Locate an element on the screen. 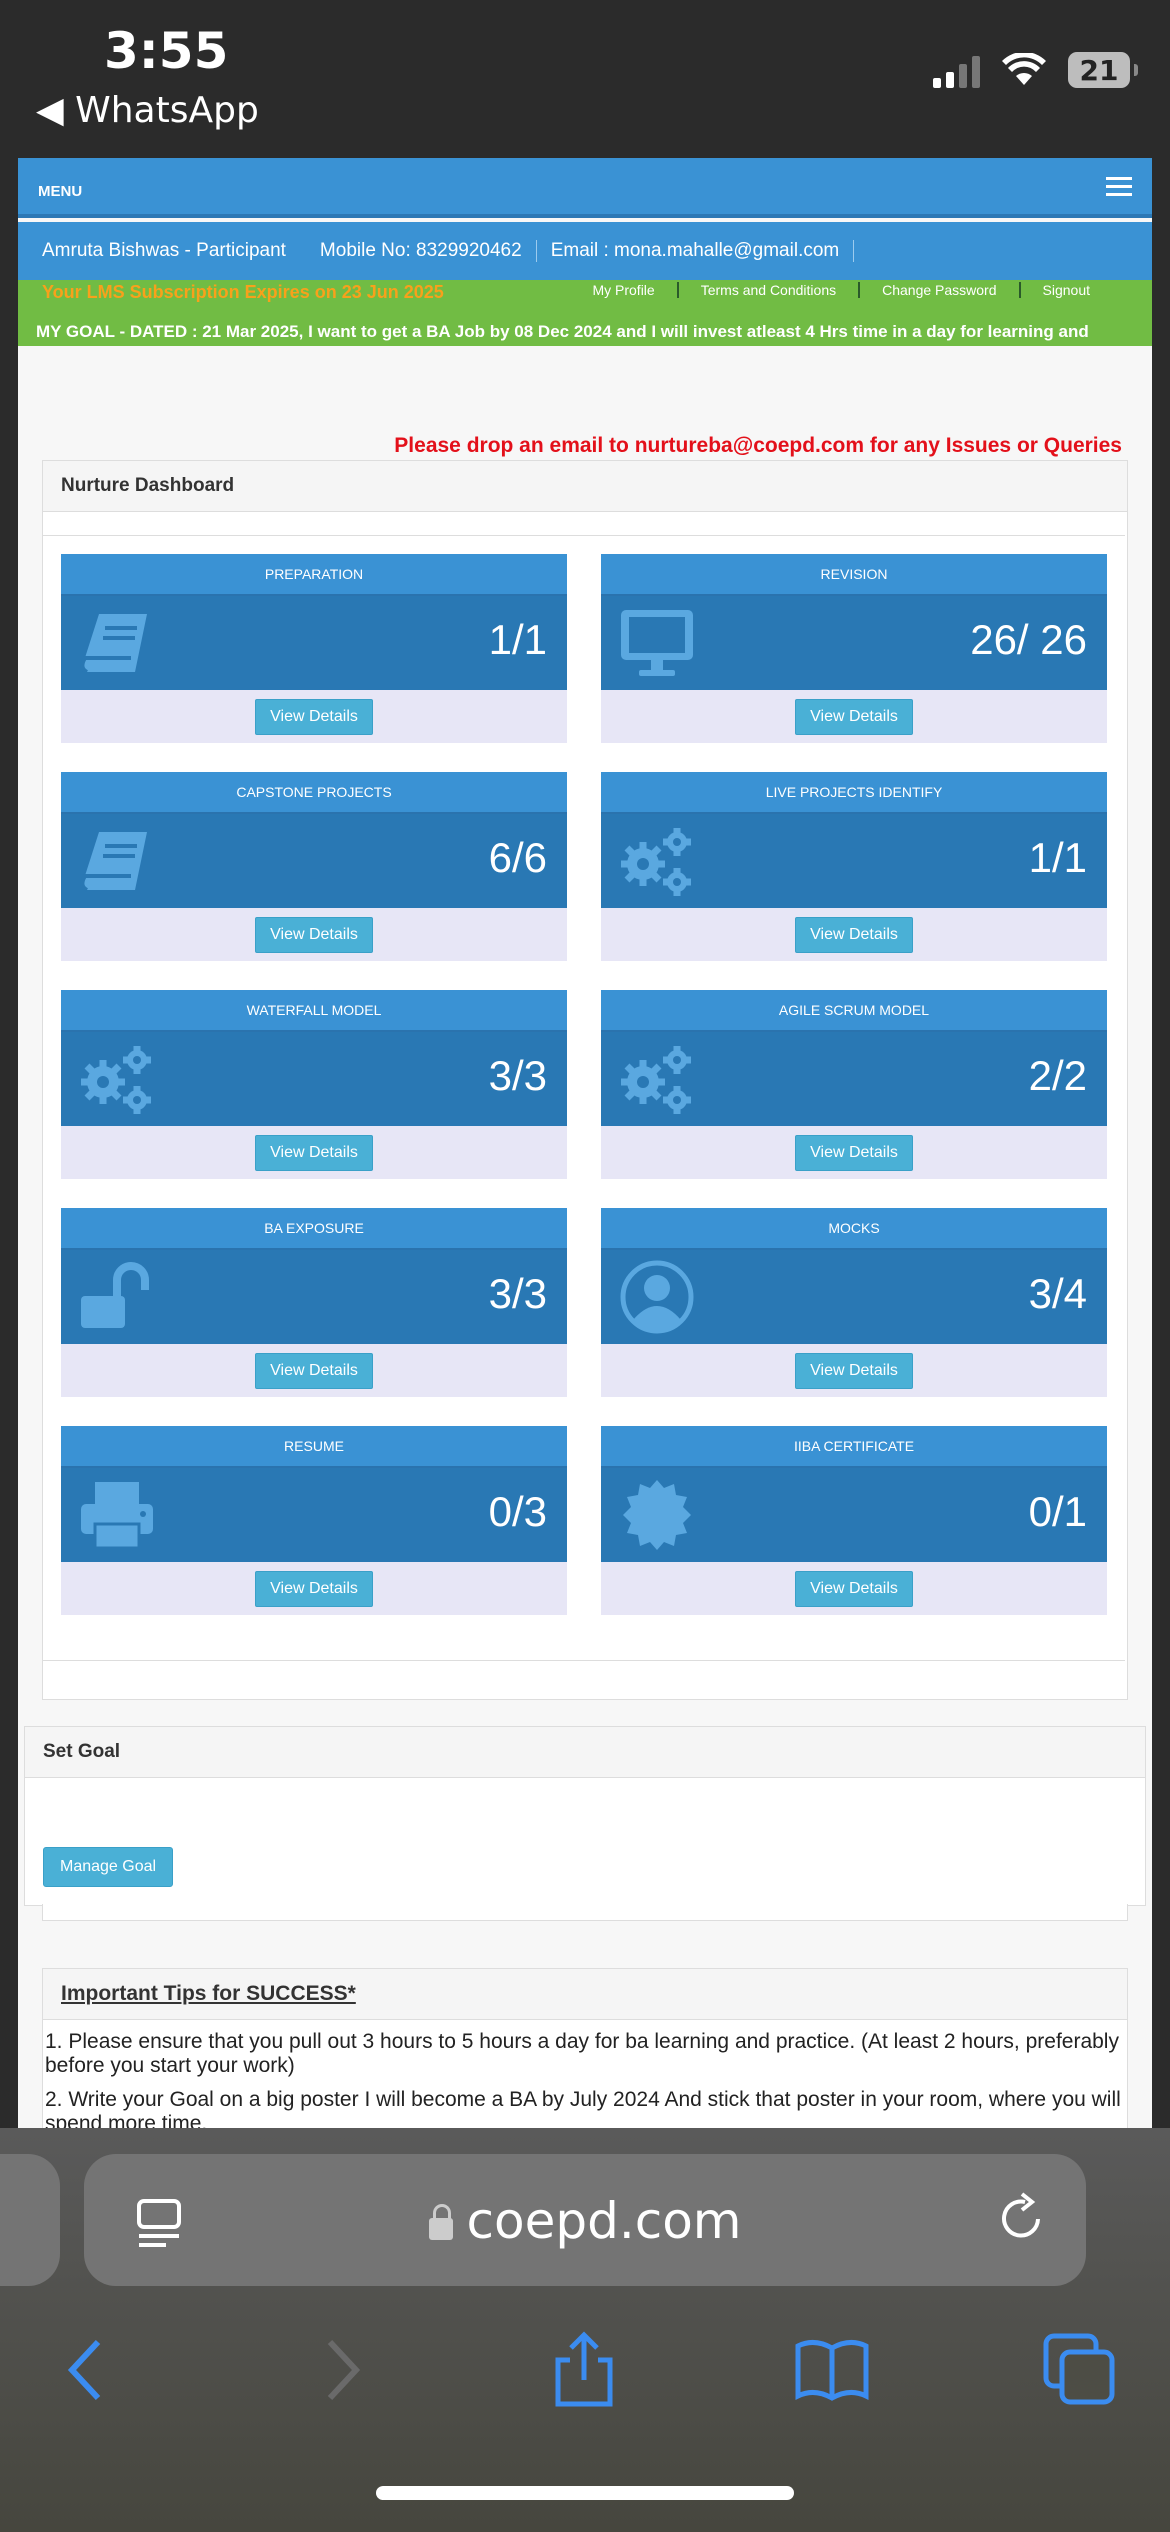 This screenshot has width=1170, height=2532. hamburger-menu-icon is located at coordinates (1119, 186).